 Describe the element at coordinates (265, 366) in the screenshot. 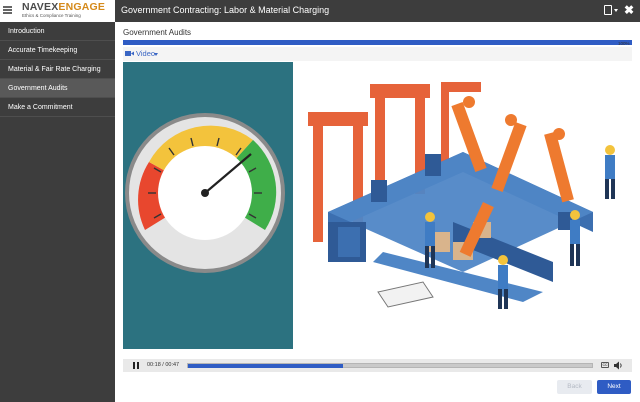

I see `video-seek-fill` at that location.